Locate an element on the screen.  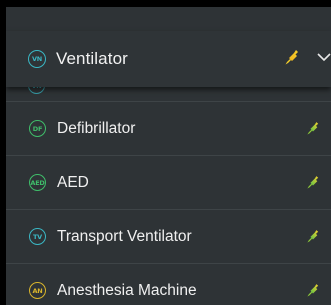
list-item-anesthesia-machine: AN Anesthesia Machine is located at coordinates (168, 284).